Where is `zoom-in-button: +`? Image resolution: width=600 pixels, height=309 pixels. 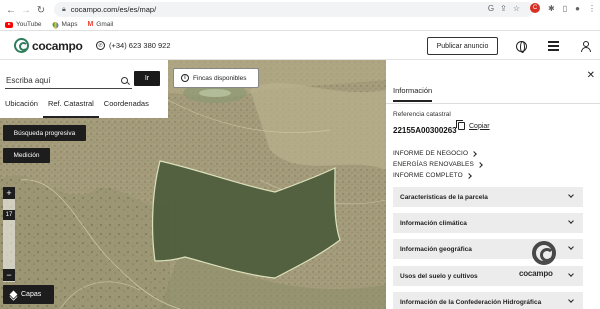
zoom-in-button: + is located at coordinates (9, 193).